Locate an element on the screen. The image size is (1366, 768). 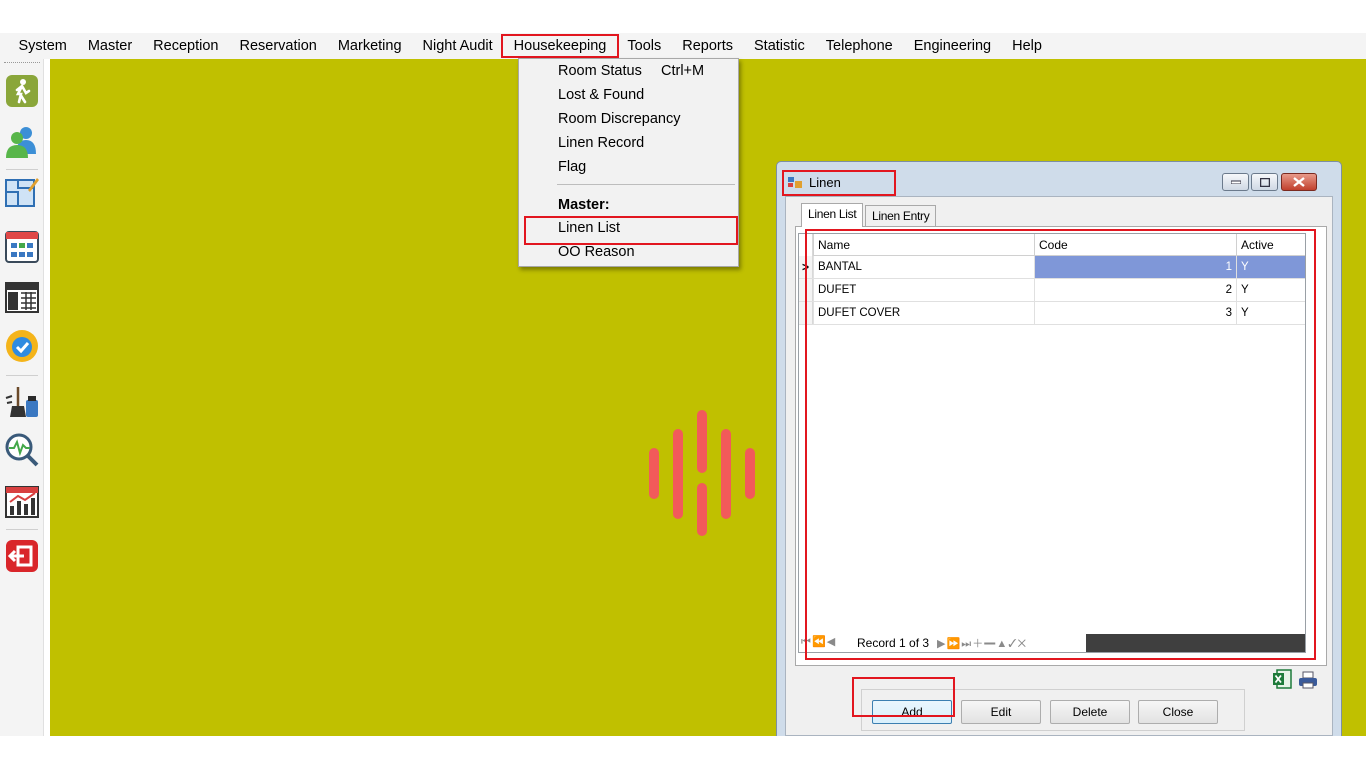
cell-name: DUFET is located at coordinates (923, 290).